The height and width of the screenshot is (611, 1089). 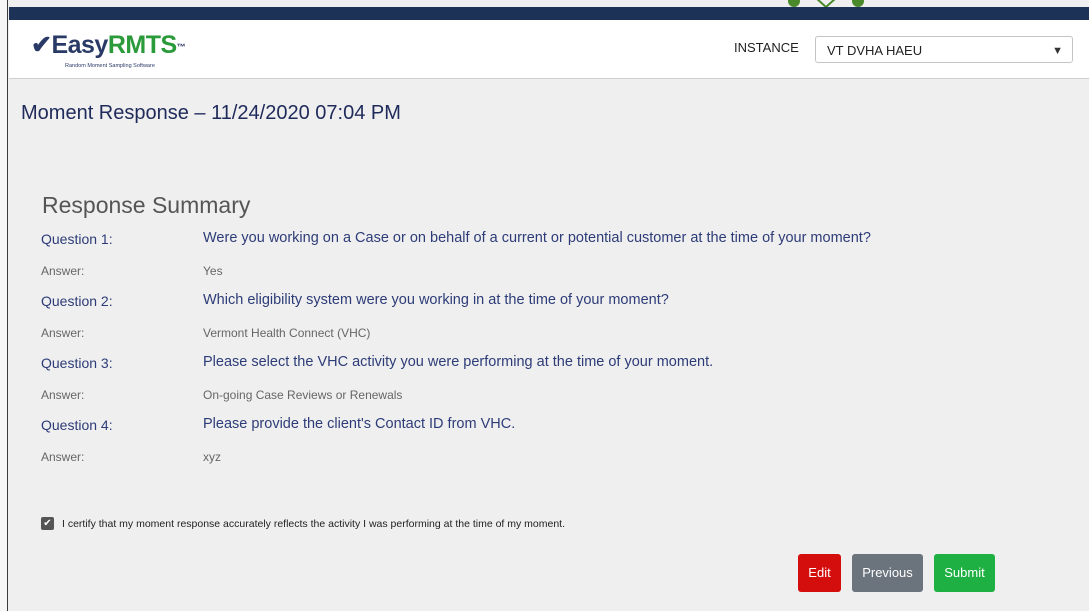 I want to click on submit-button: Submit, so click(x=964, y=573).